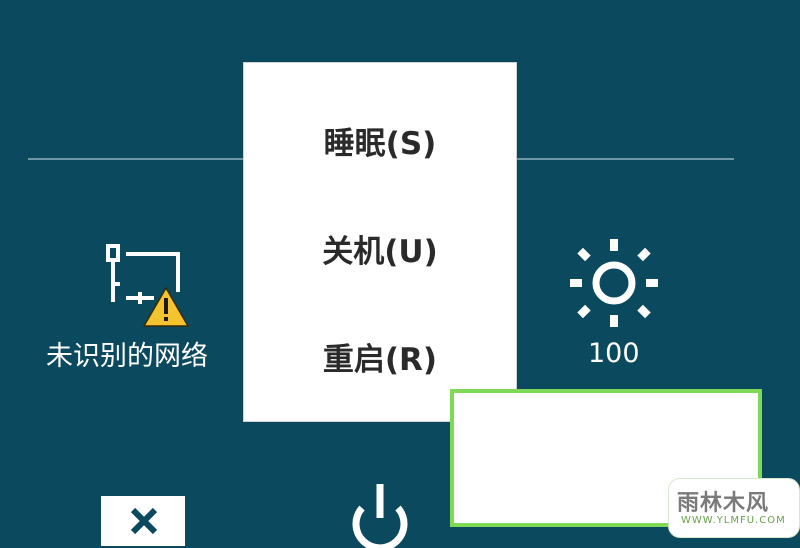 The height and width of the screenshot is (548, 800). I want to click on watermark-url: WWW.YLMFU.COM, so click(733, 520).